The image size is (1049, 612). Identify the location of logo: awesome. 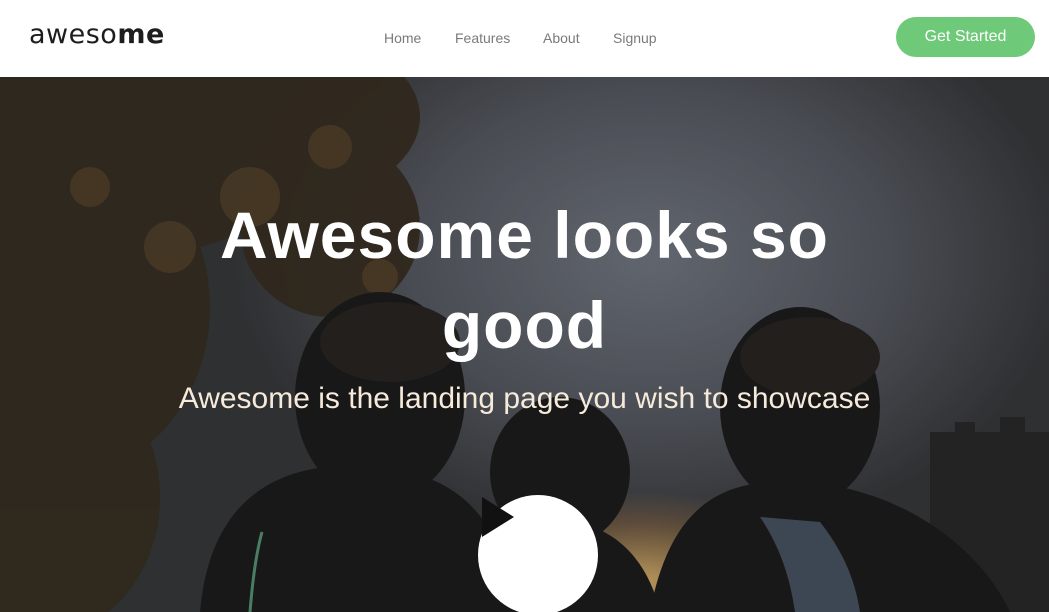
(97, 35).